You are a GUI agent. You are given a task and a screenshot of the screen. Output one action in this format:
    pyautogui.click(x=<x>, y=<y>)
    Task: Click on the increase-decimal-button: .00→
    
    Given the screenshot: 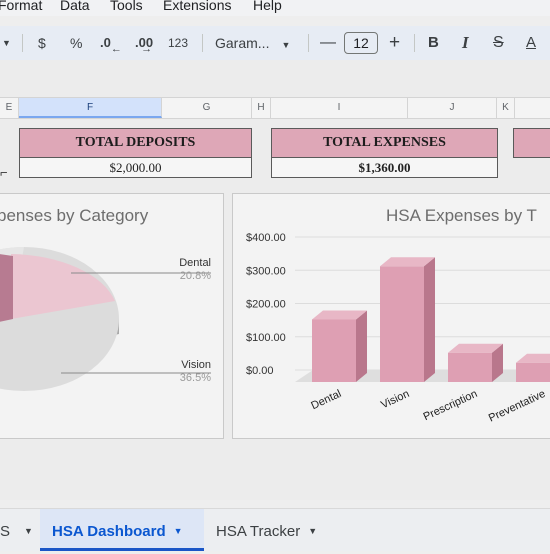 What is the action you would take?
    pyautogui.click(x=149, y=43)
    